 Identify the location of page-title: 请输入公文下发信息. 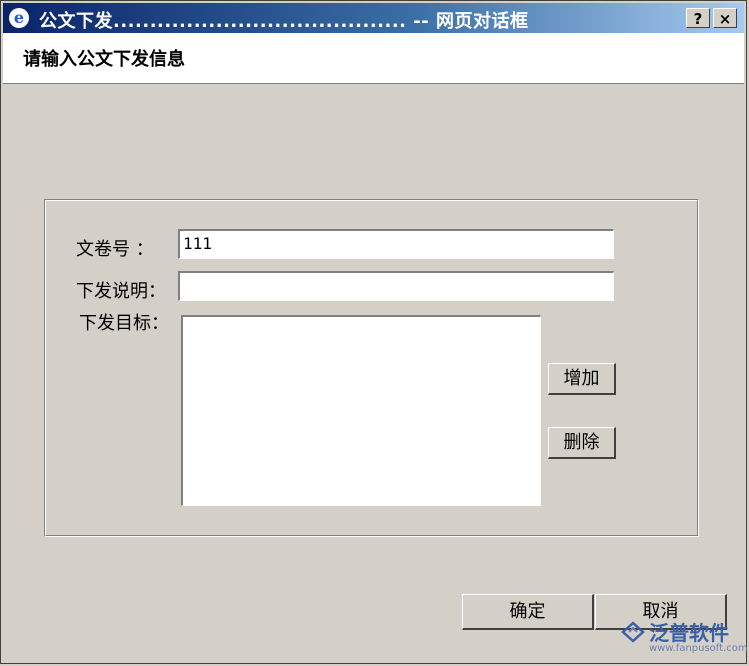
(104, 59).